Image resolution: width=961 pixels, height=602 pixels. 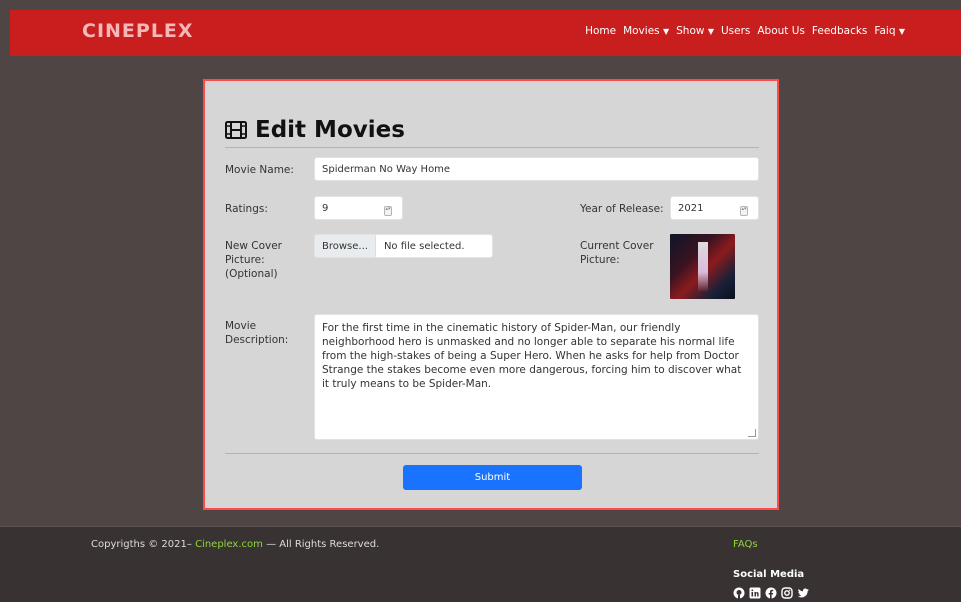 I want to click on page-title: Edit Movies, so click(x=315, y=130).